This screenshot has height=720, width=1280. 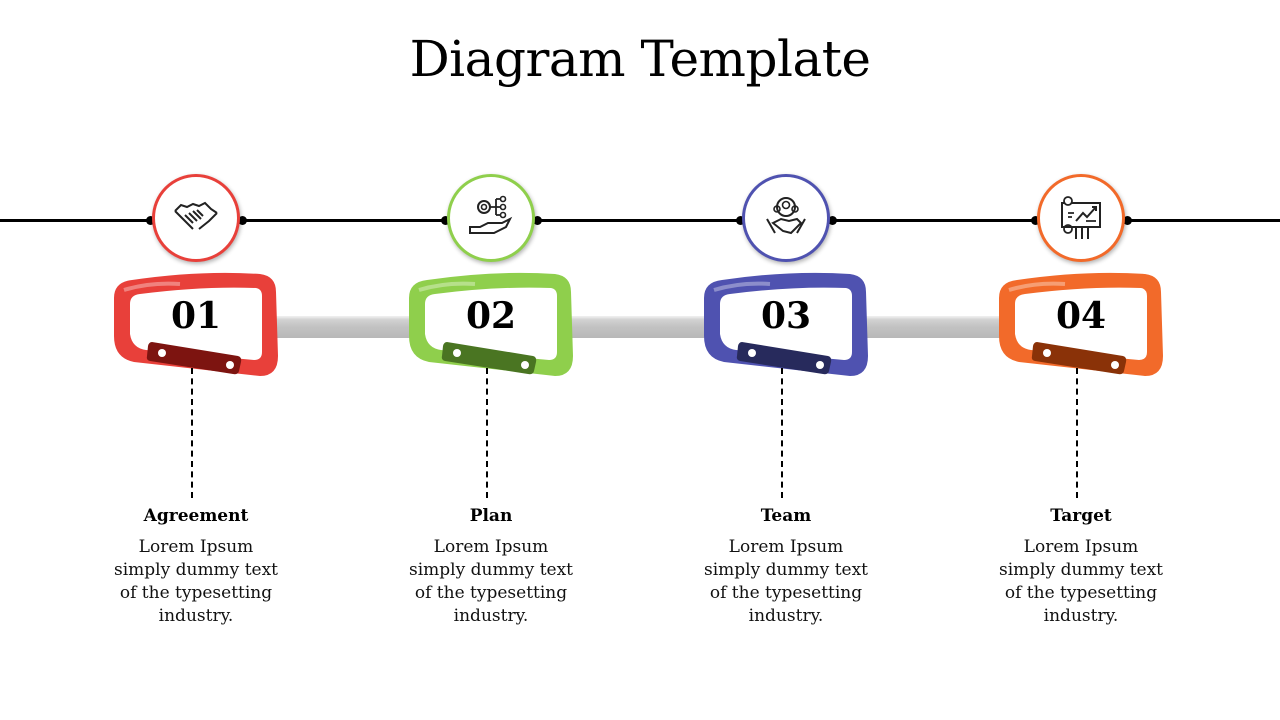 I want to click on step-number: 04, so click(x=1081, y=316).